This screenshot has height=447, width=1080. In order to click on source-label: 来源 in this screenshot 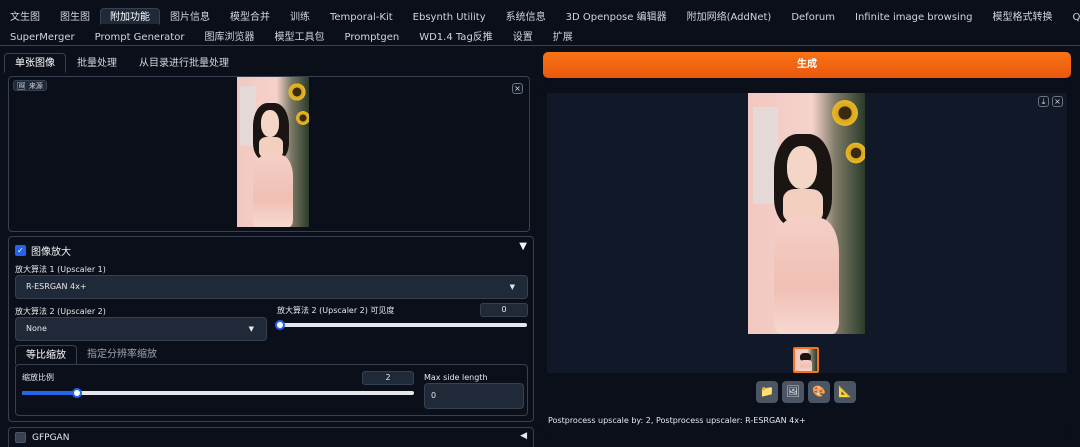, I will do `click(35, 85)`.